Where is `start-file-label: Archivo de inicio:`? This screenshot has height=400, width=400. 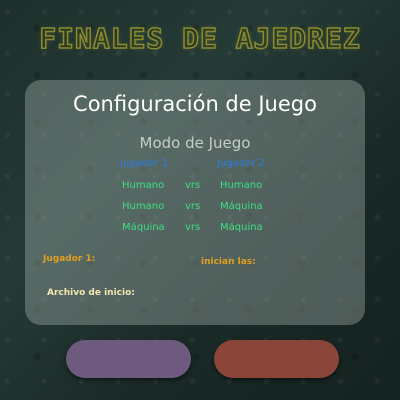 start-file-label: Archivo de inicio: is located at coordinates (91, 293).